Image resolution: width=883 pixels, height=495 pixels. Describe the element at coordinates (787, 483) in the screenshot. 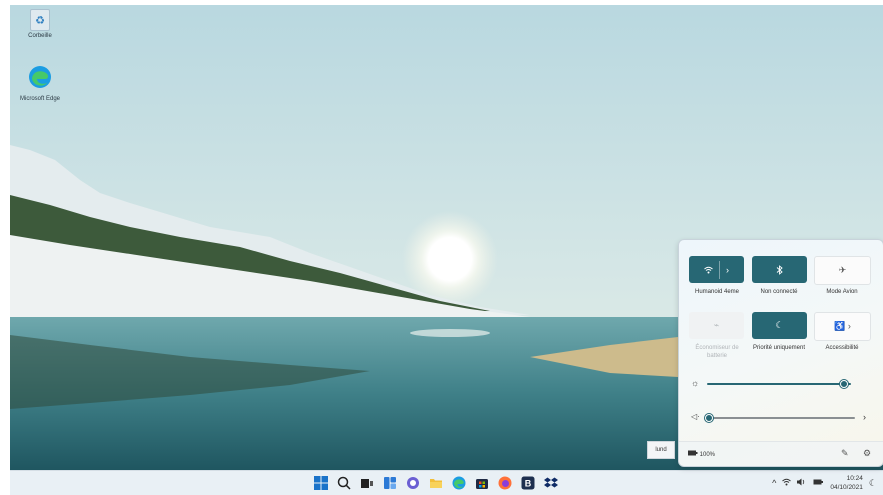

I see `wifi-tray-icon` at that location.